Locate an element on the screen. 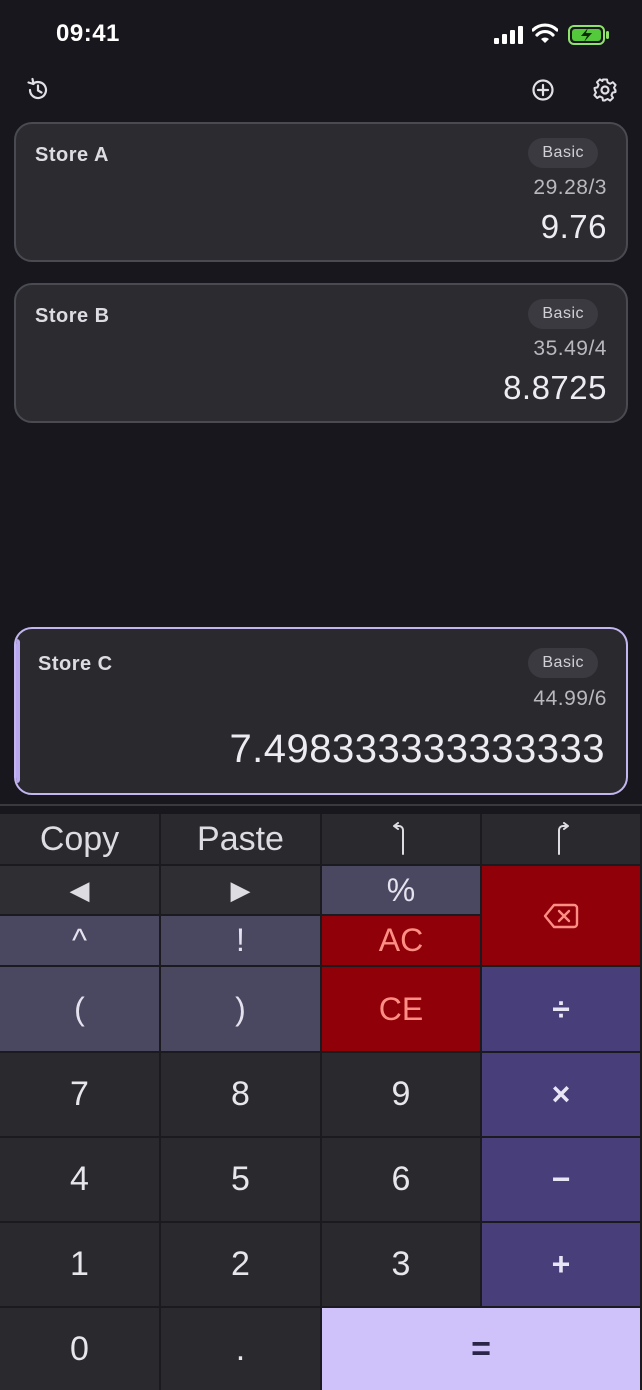  digit-7-button: 7 is located at coordinates (80, 1095).